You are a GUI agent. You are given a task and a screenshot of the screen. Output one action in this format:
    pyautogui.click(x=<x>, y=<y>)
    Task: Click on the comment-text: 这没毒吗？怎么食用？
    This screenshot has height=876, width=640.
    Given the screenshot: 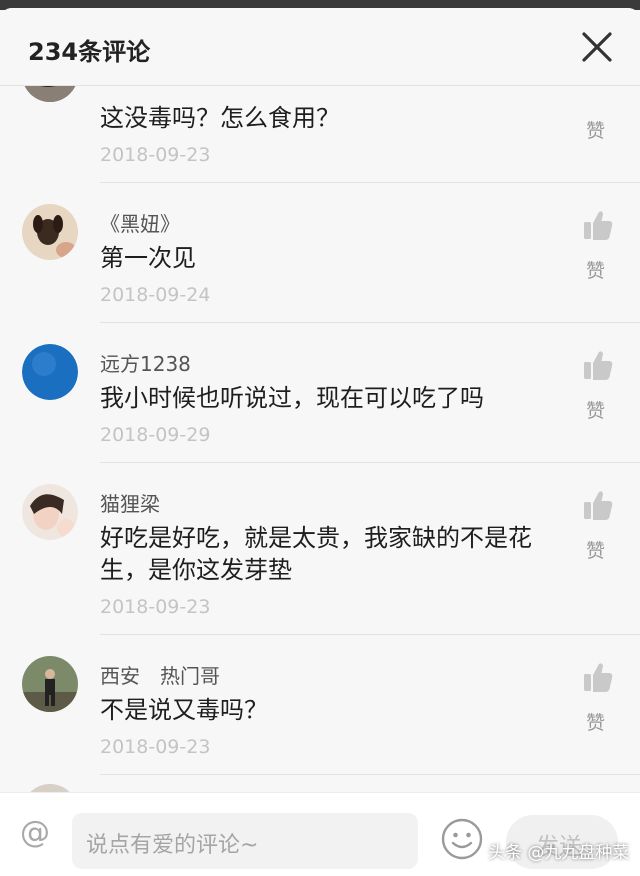 What is the action you would take?
    pyautogui.click(x=220, y=118)
    